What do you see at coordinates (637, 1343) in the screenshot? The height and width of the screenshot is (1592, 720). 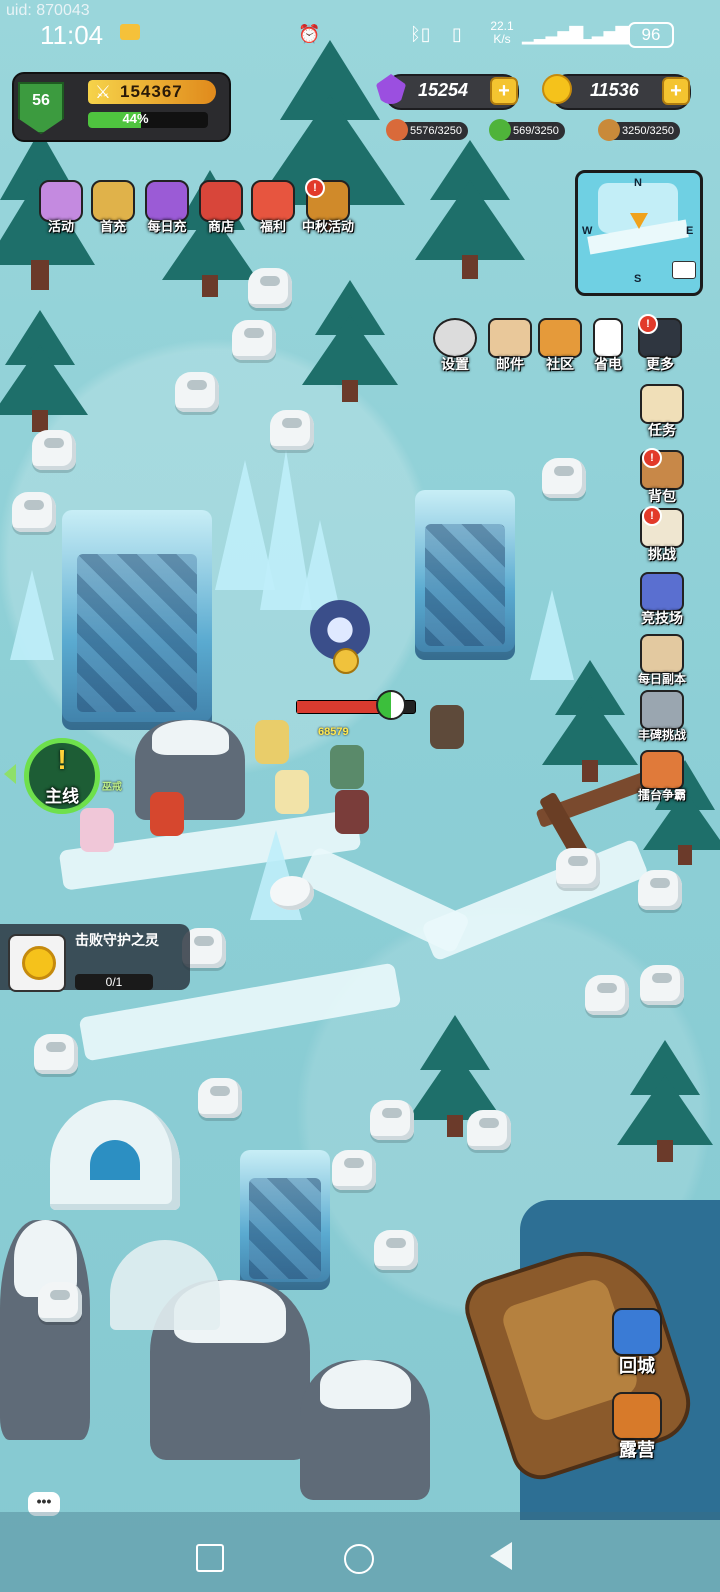 I see `return-city-button: 回城` at bounding box center [637, 1343].